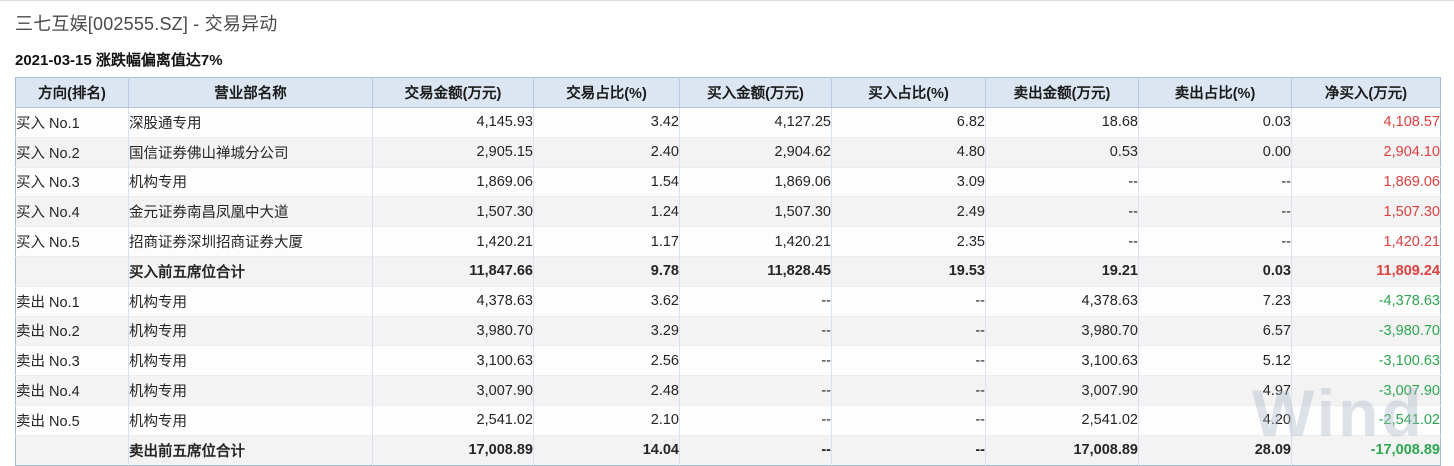 The height and width of the screenshot is (466, 1454). I want to click on buy-pct-cell: 2.35, so click(908, 241).